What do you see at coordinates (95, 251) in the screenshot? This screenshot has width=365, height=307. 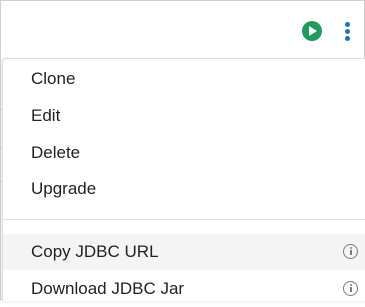 I see `menu-item-label: Copy JDBC URL` at bounding box center [95, 251].